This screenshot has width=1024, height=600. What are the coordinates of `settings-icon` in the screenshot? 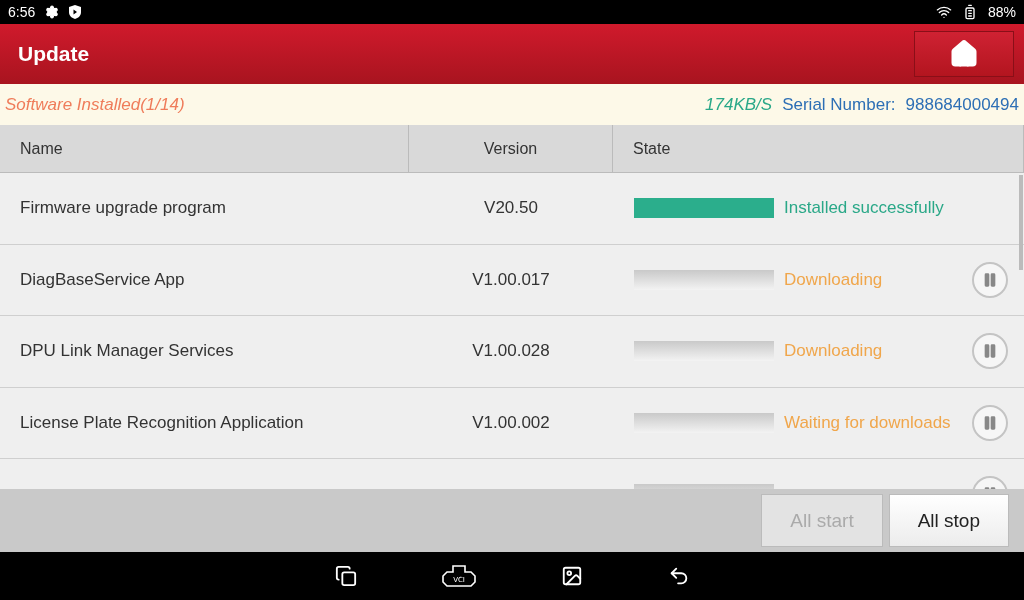 It's located at (52, 12).